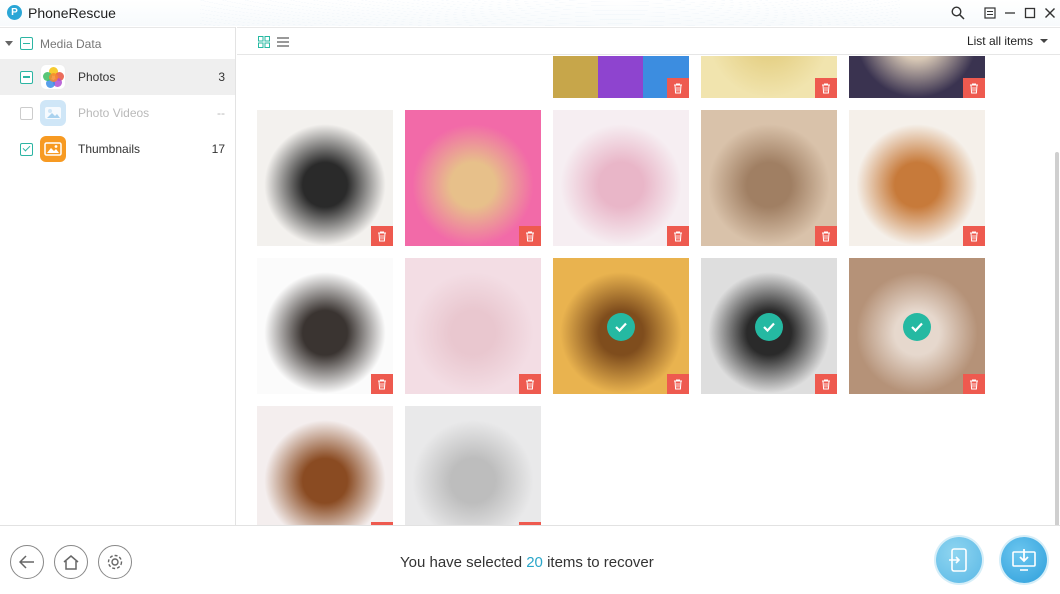 The image size is (1060, 594). Describe the element at coordinates (534, 562) in the screenshot. I see `selected-count: 20` at that location.